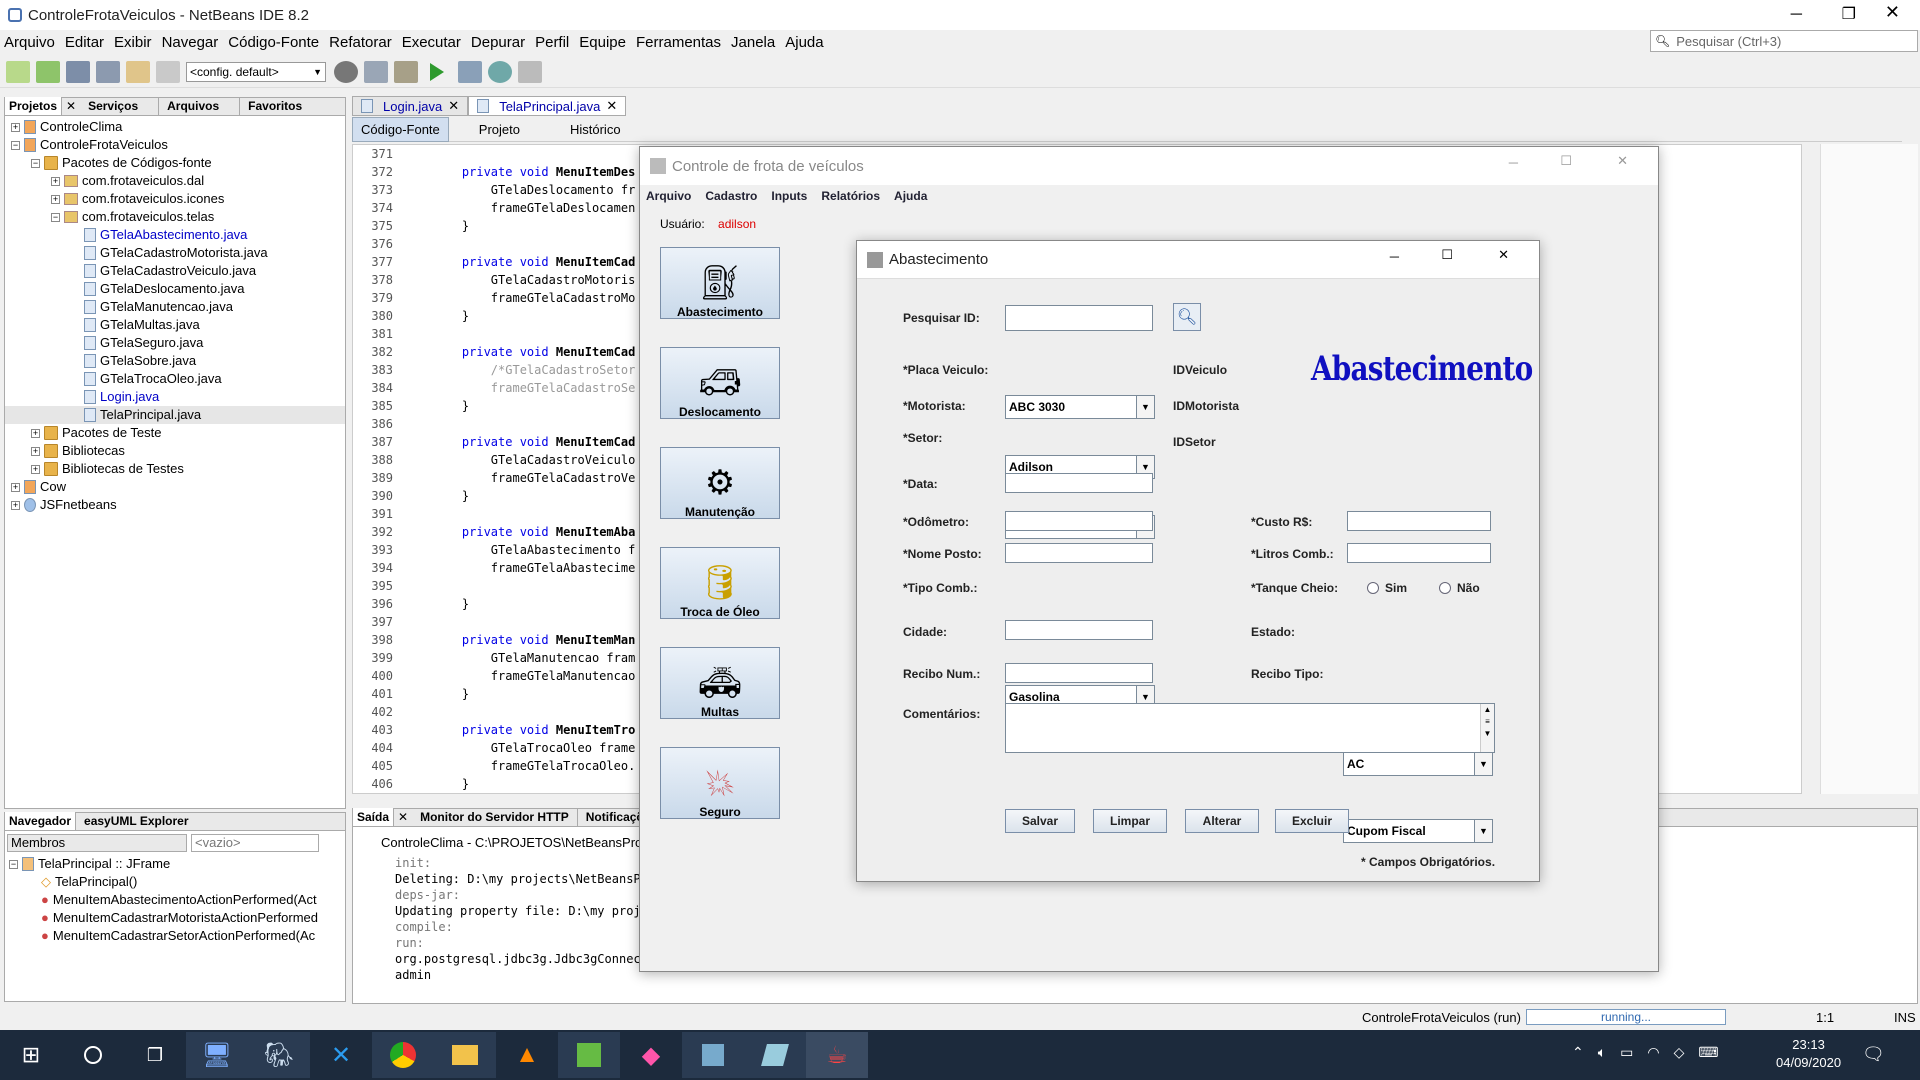  Describe the element at coordinates (1079, 673) in the screenshot. I see `recibo-num-input` at that location.